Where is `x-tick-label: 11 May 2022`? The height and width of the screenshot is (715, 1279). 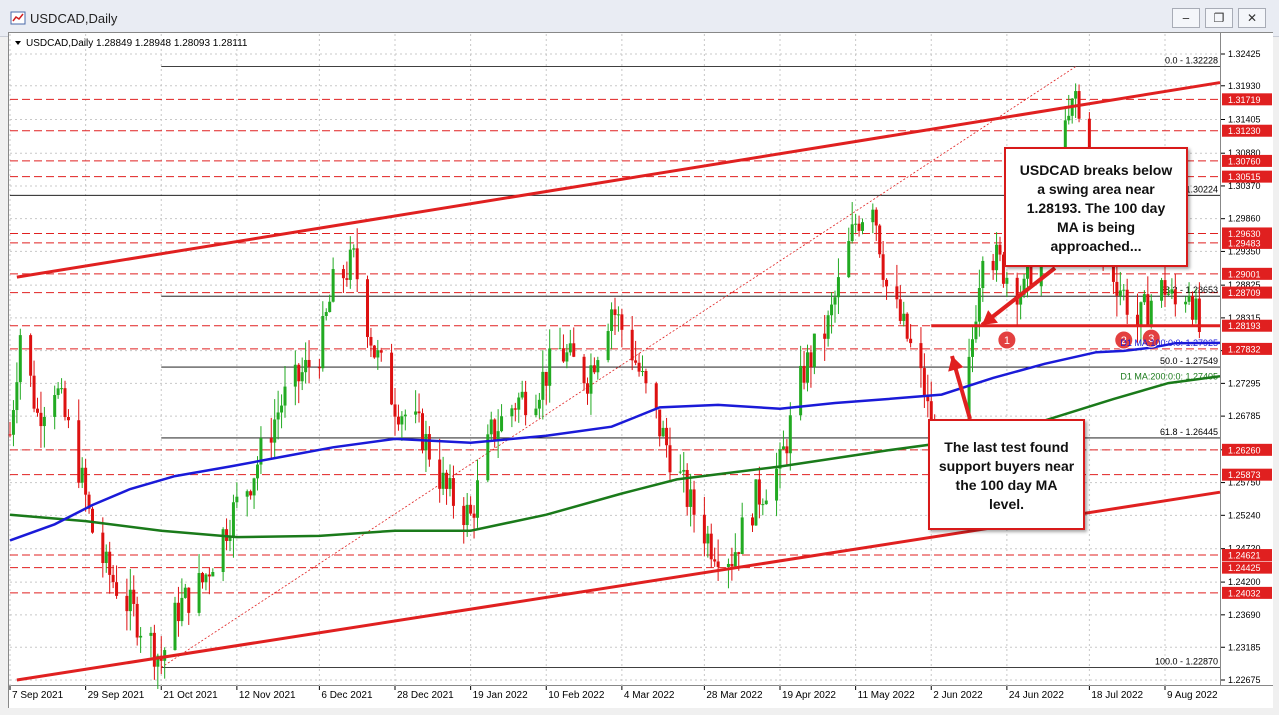
x-tick-label: 11 May 2022 is located at coordinates (887, 695).